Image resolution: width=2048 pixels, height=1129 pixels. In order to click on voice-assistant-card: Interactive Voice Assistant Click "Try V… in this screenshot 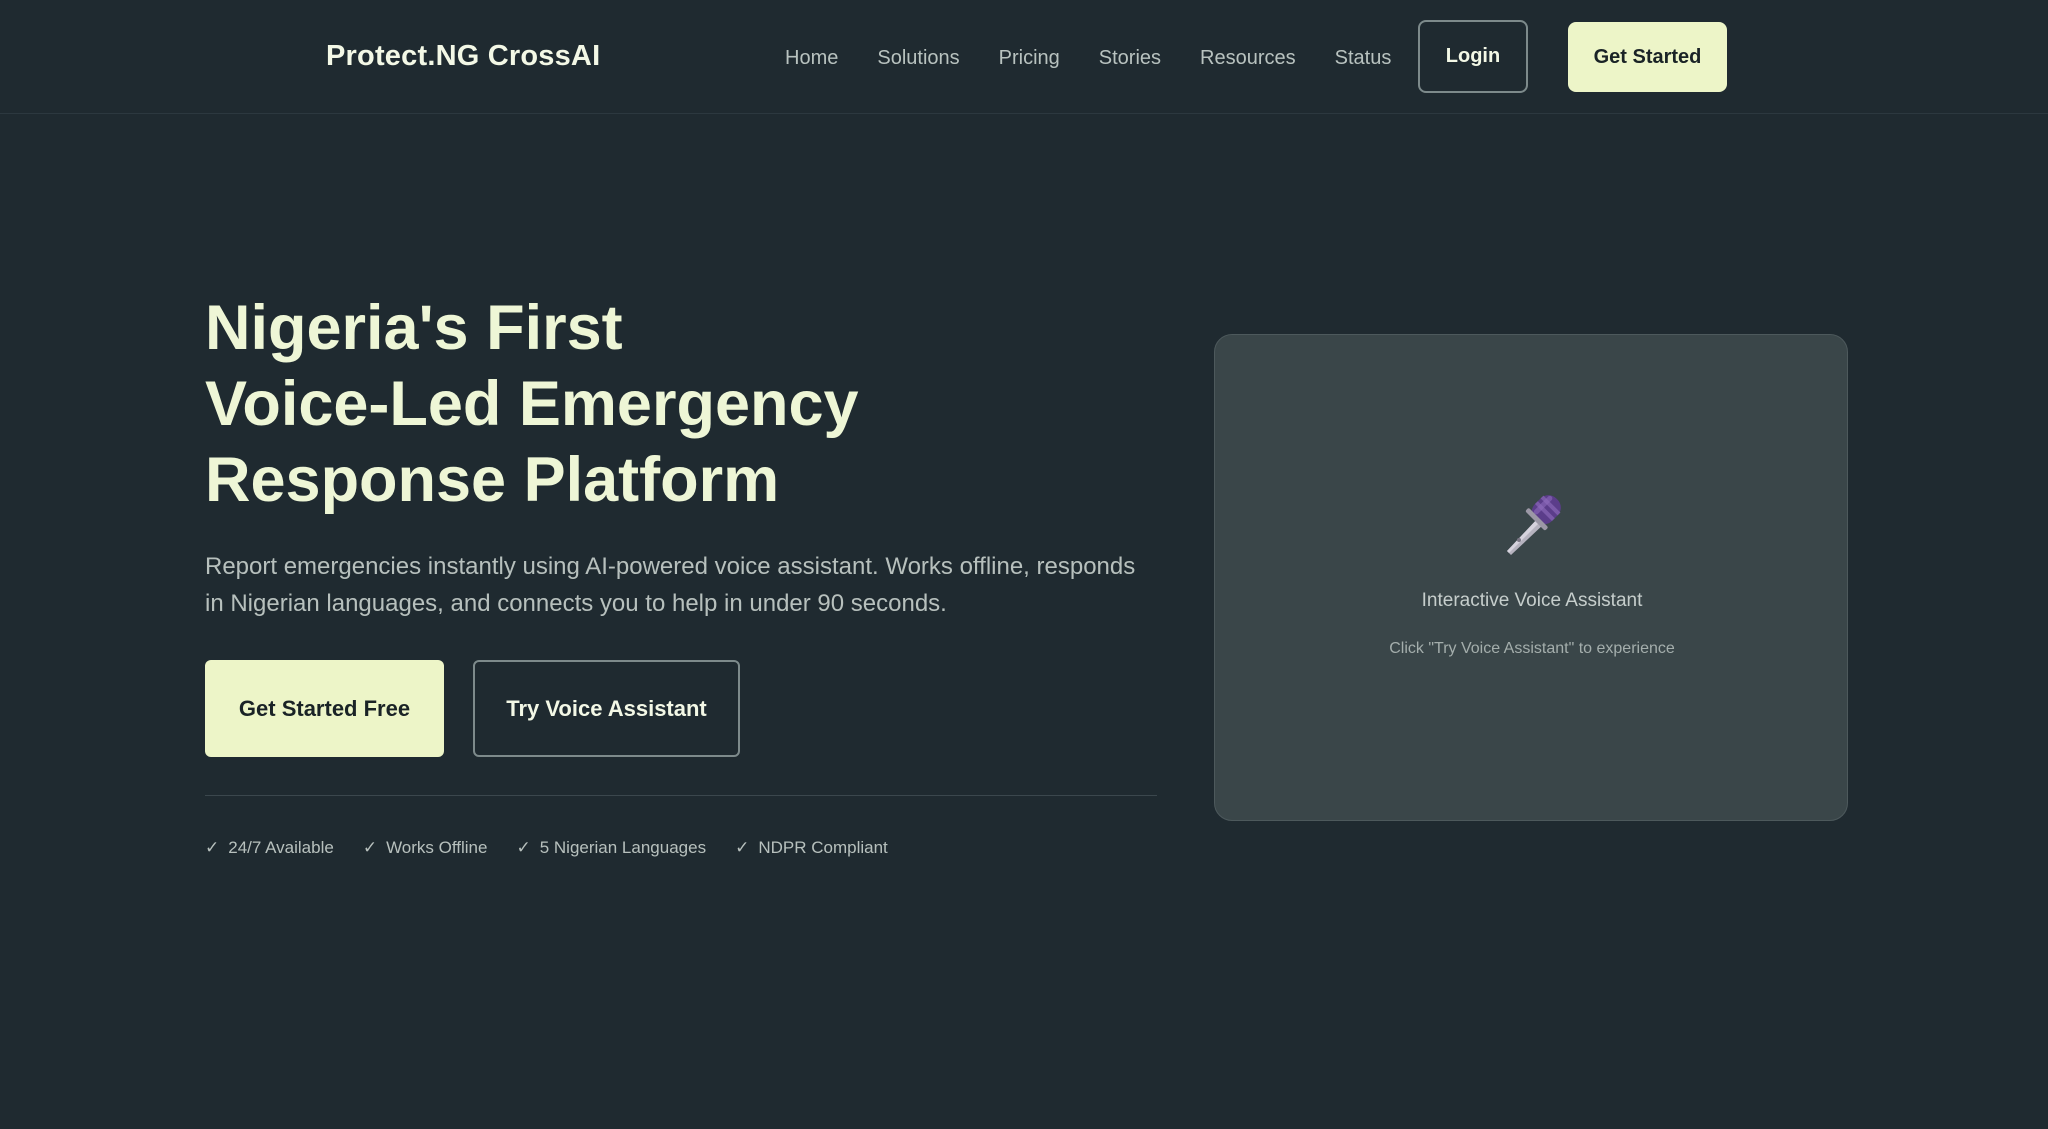, I will do `click(1531, 577)`.